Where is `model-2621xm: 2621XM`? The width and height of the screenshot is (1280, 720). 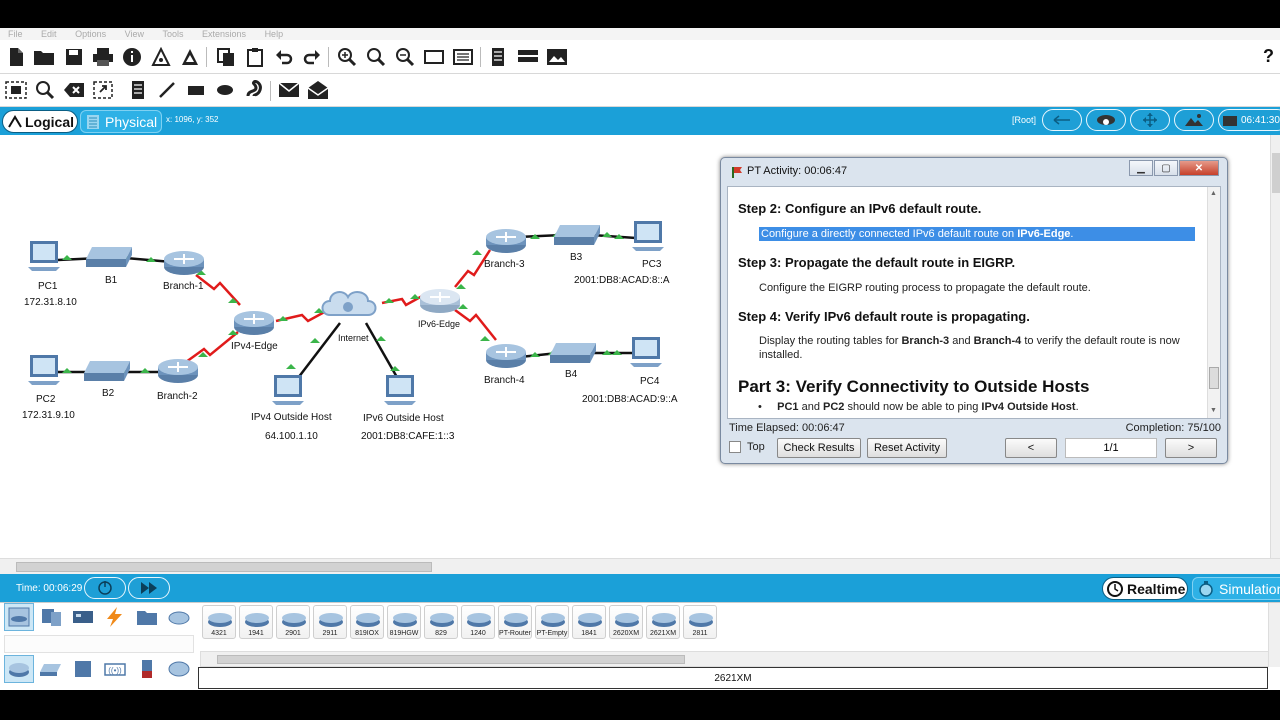
model-2621xm: 2621XM is located at coordinates (663, 622).